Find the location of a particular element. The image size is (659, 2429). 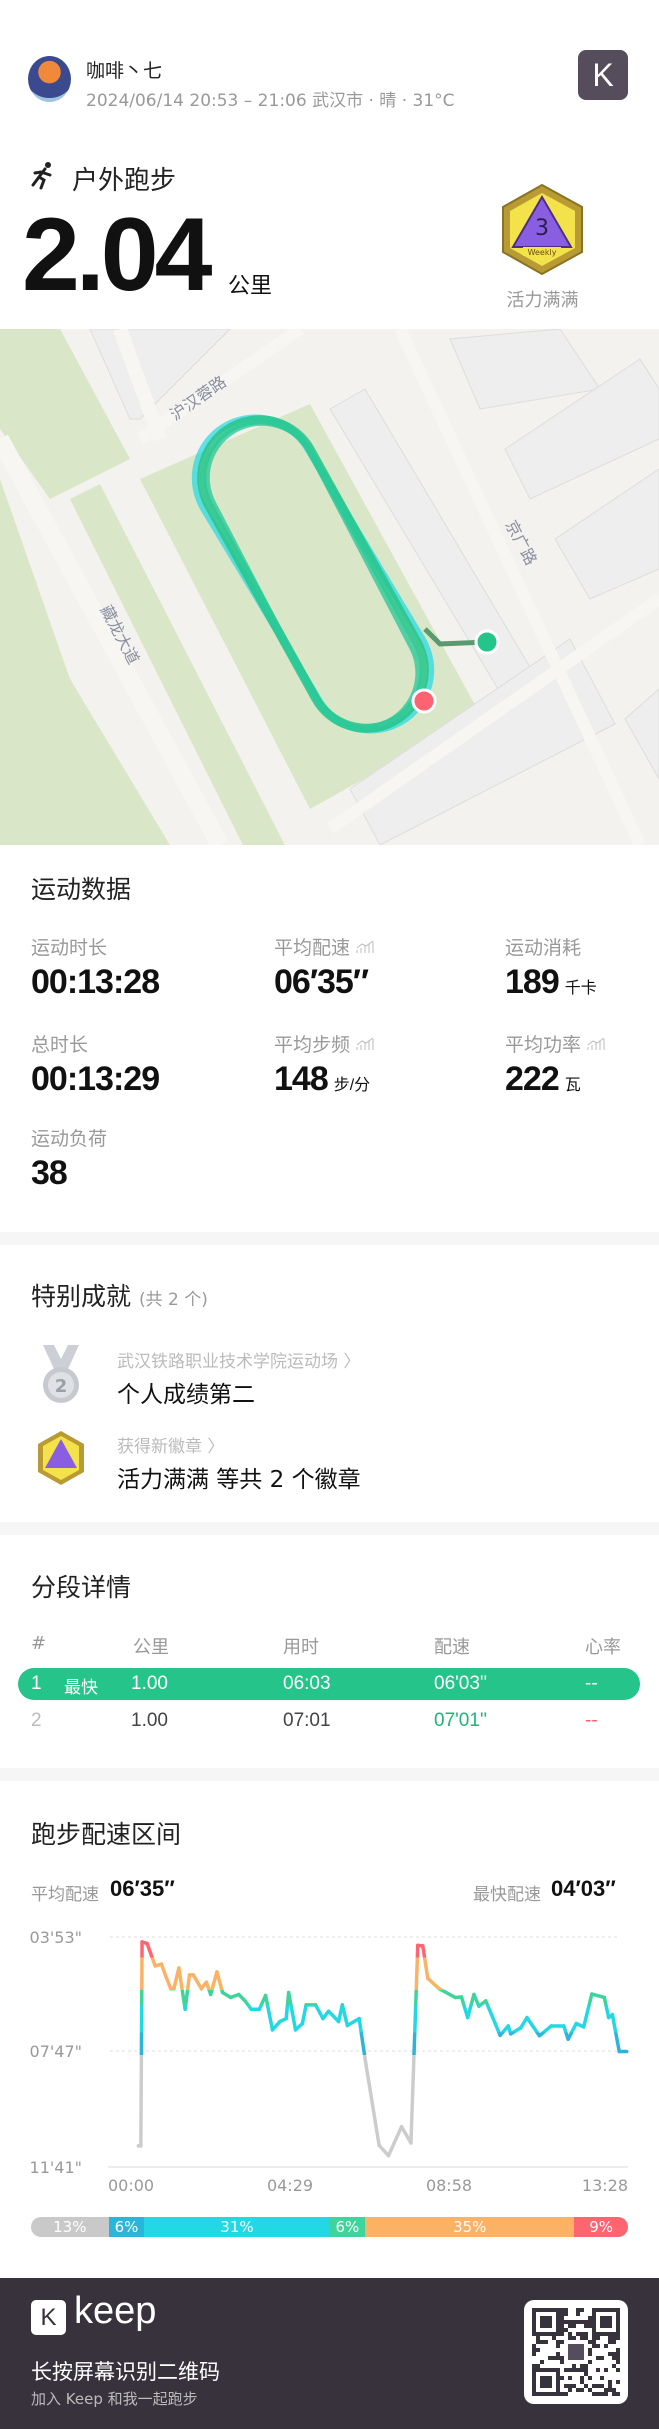

split-hr: -- is located at coordinates (591, 1720).